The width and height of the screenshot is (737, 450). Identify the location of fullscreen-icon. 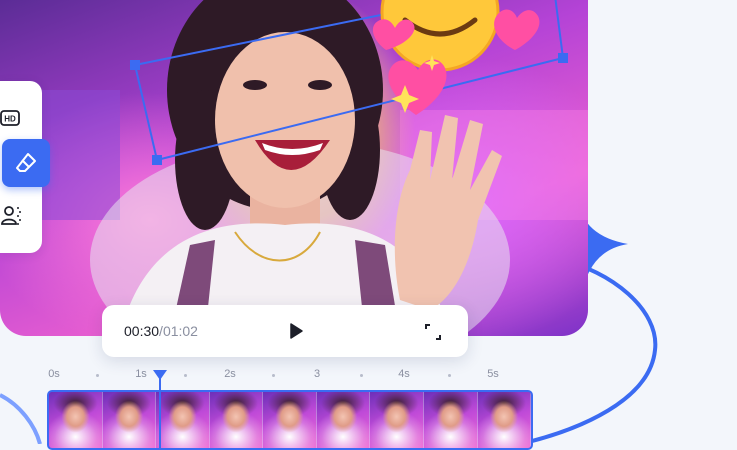
(433, 332).